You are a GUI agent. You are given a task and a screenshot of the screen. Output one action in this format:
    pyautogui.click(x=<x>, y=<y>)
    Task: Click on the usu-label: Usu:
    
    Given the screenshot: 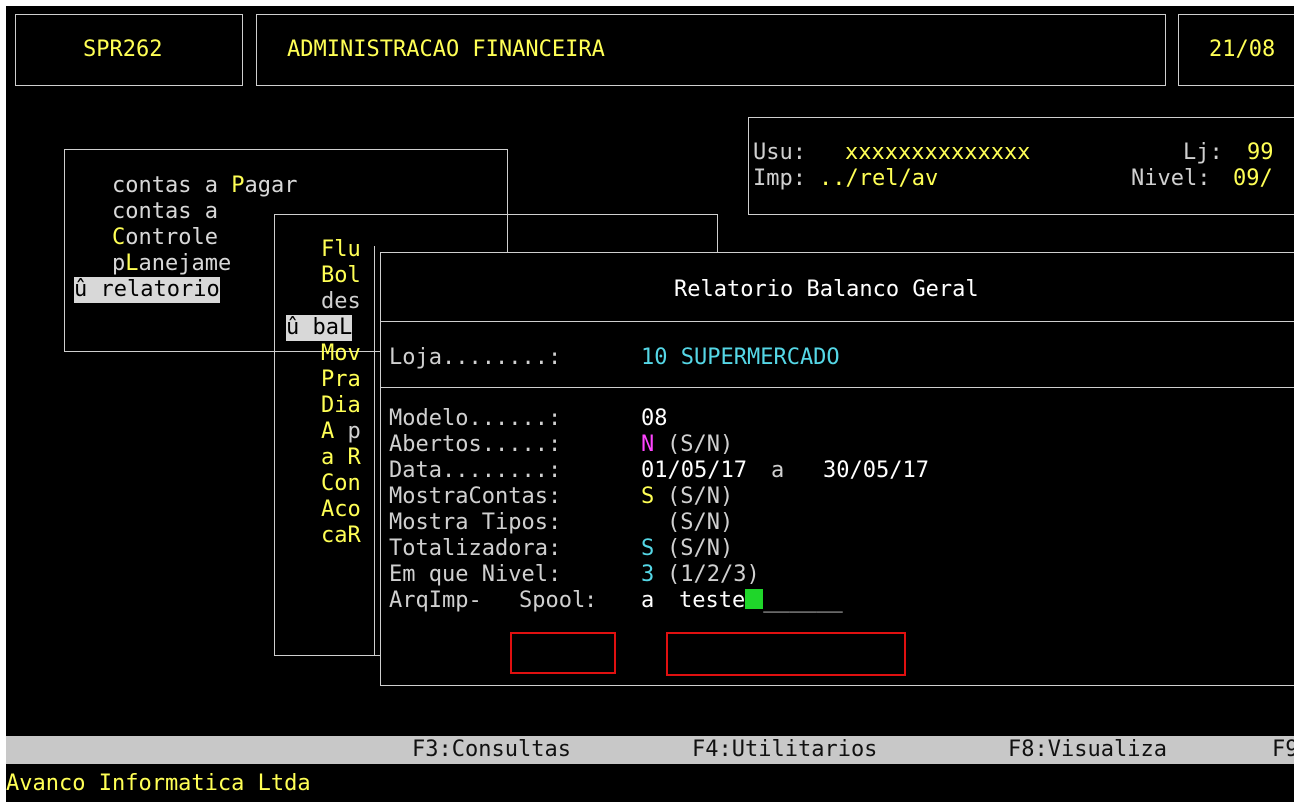 What is the action you would take?
    pyautogui.click(x=779, y=152)
    